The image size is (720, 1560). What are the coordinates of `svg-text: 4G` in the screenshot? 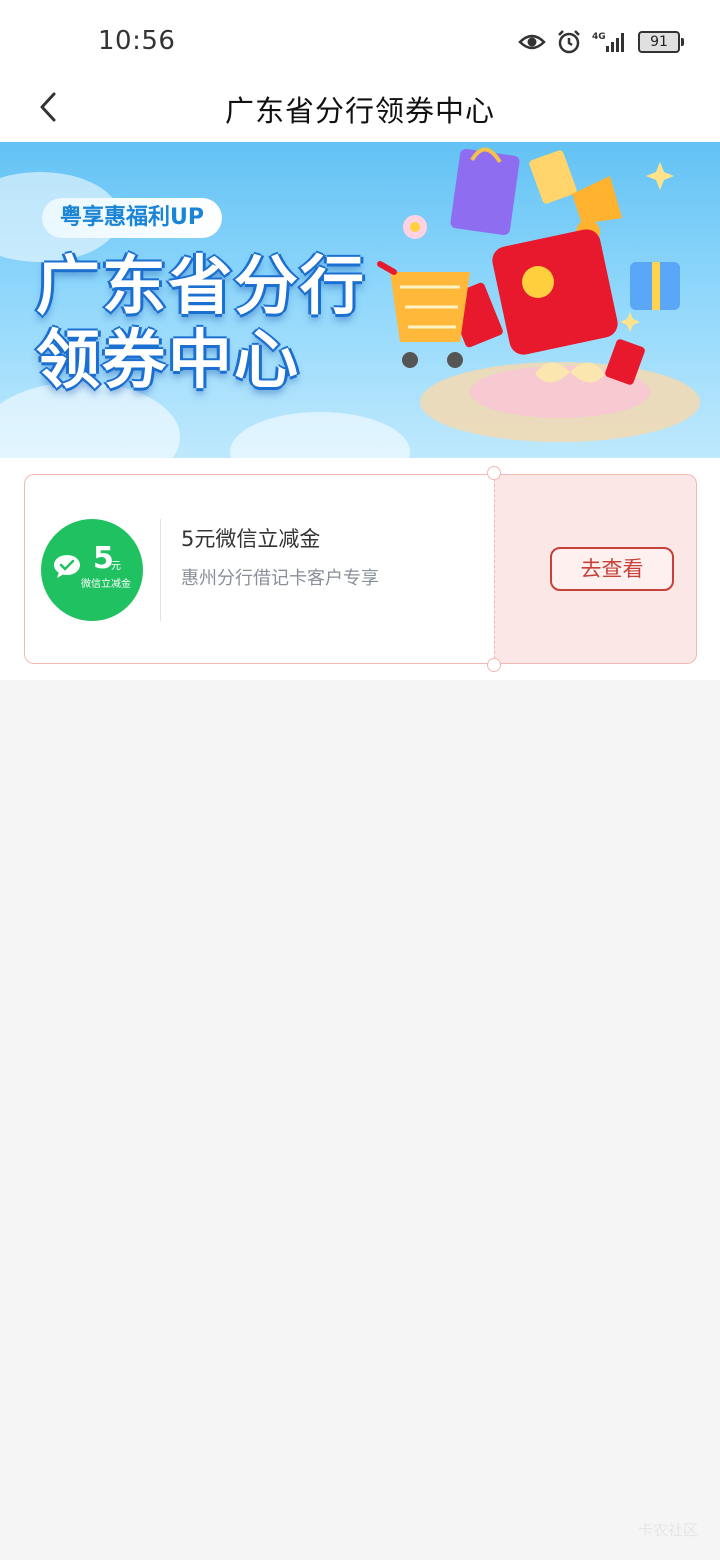 It's located at (599, 37).